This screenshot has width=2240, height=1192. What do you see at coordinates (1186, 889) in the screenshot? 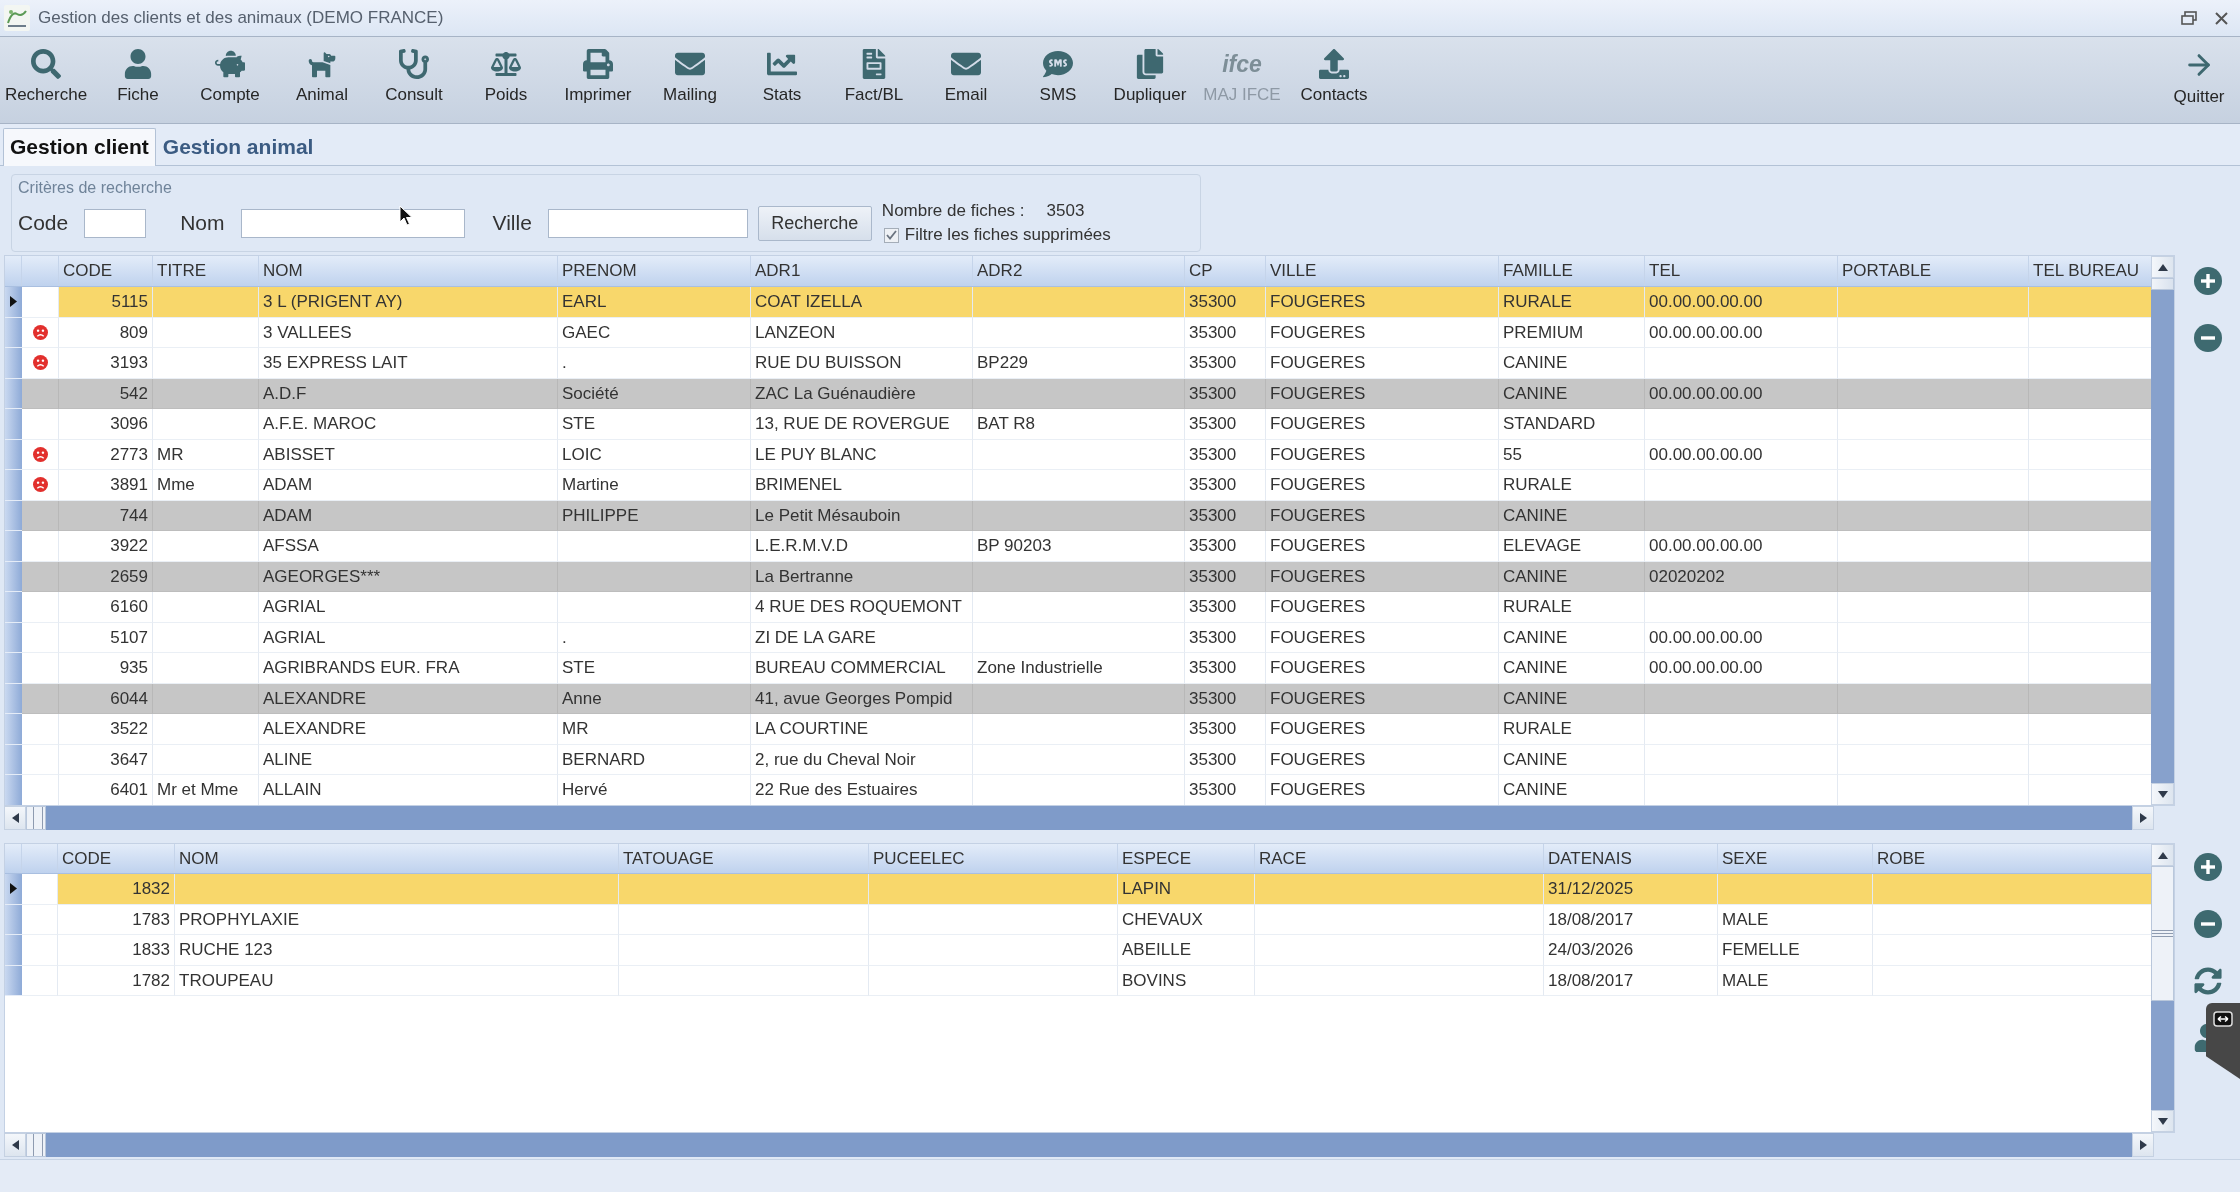
I see `table-cell: LAPIN` at bounding box center [1186, 889].